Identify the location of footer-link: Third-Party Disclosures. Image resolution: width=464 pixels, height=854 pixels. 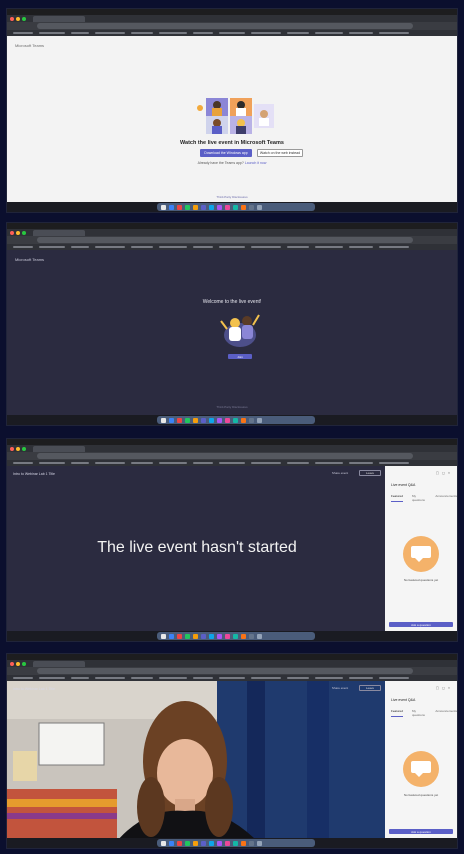
(232, 197).